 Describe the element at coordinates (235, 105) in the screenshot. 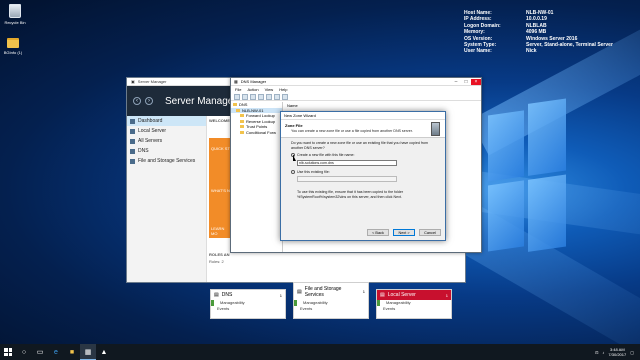

I see `dns-icon` at that location.